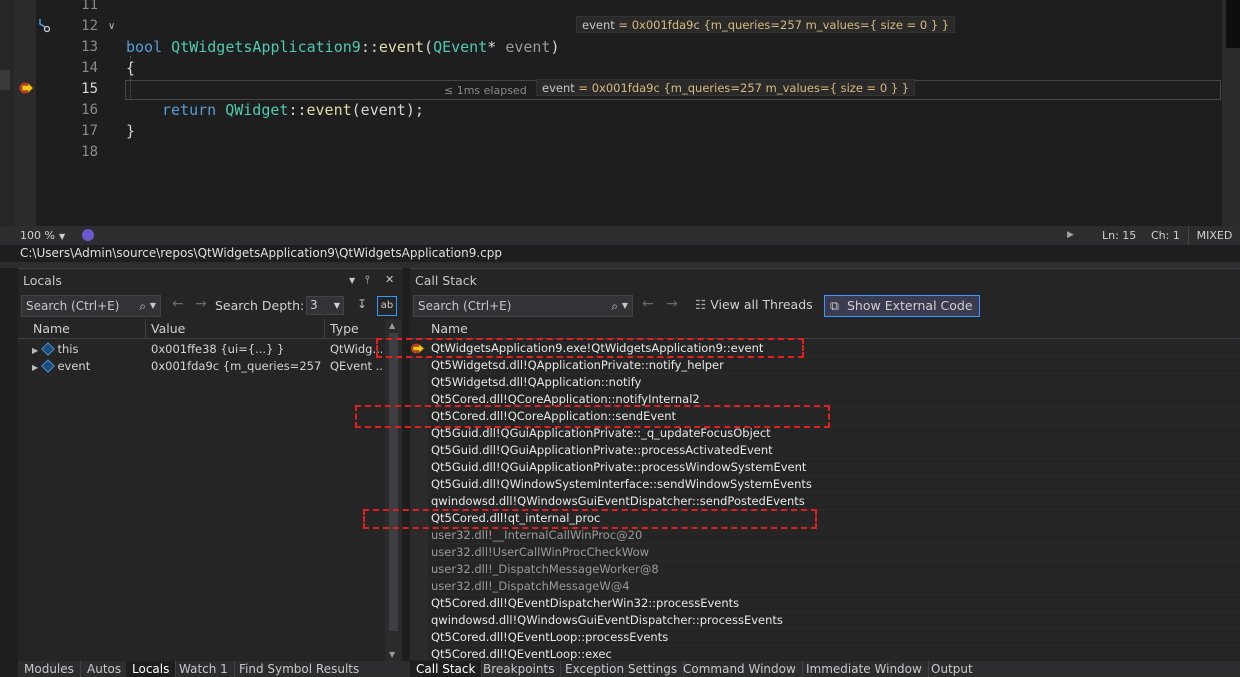 The width and height of the screenshot is (1240, 677). I want to click on callstack-search-input: Search (Ctrl+E) ⌕ ▼, so click(523, 306).